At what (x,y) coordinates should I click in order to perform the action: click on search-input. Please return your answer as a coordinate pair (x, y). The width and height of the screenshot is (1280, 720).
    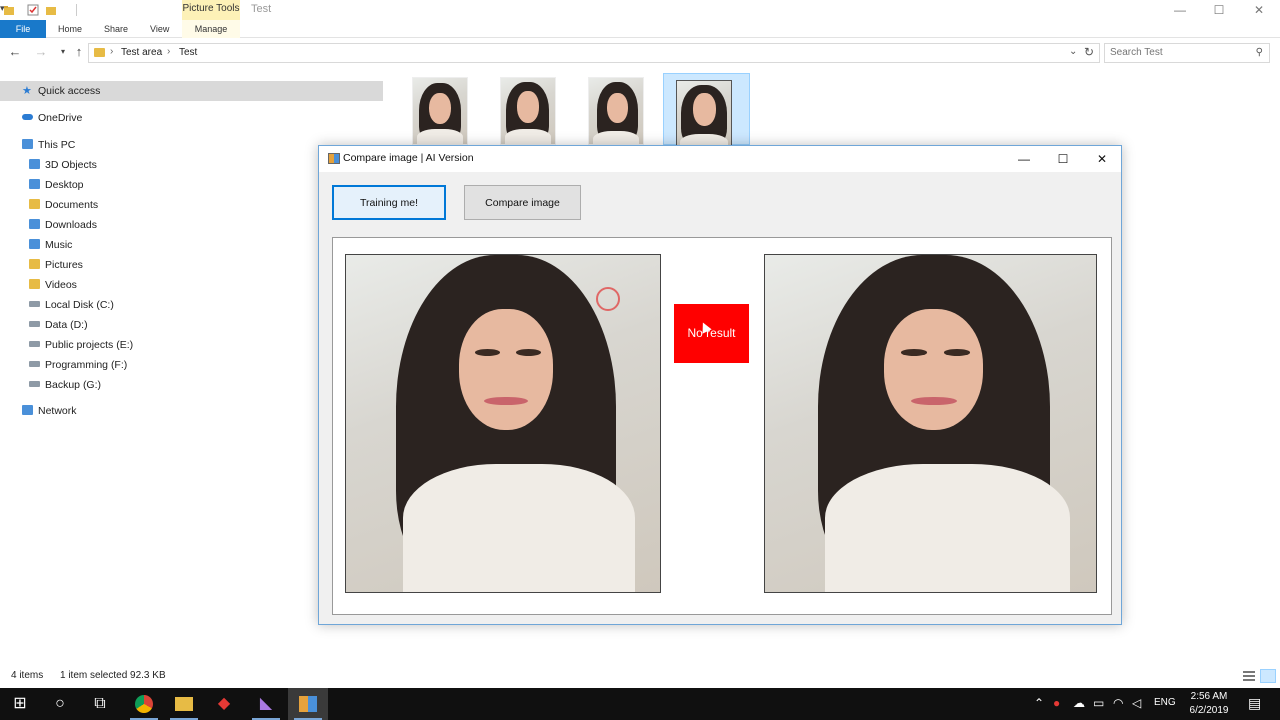
    Looking at the image, I should click on (1180, 52).